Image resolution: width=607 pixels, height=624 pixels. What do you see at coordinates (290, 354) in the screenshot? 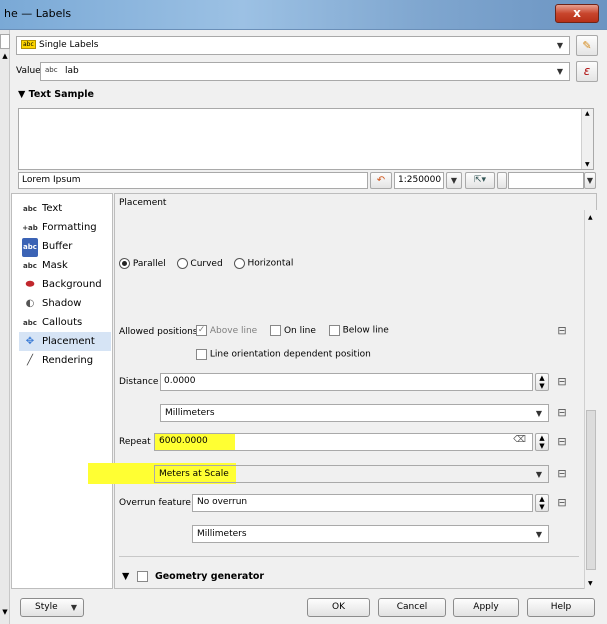
I see `line-orientation-label: Line orientation dependent position` at bounding box center [290, 354].